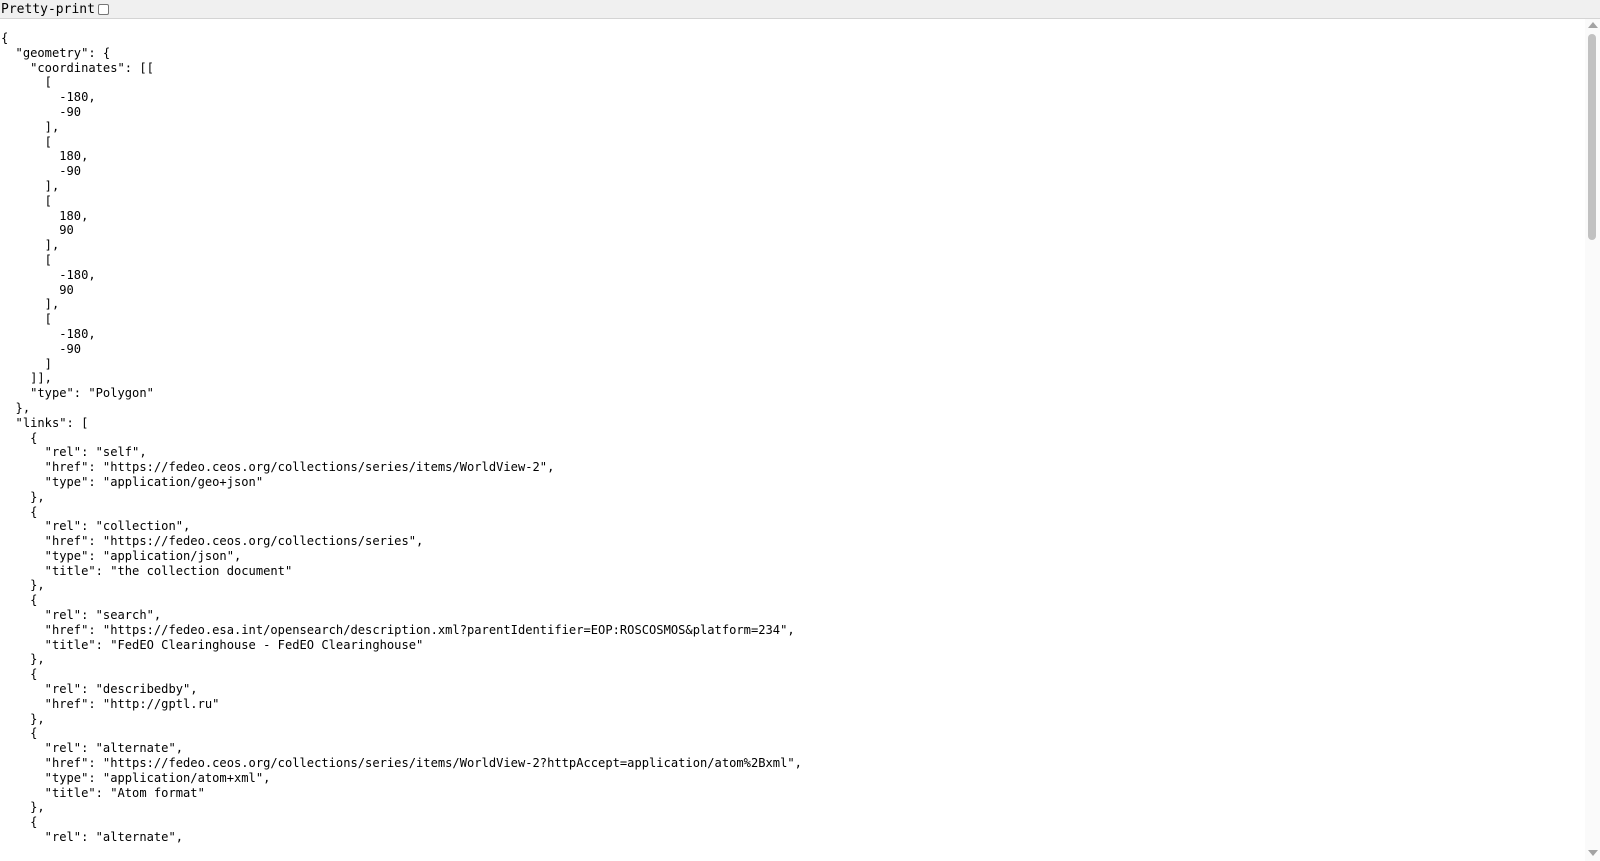 This screenshot has height=861, width=1600. What do you see at coordinates (1593, 853) in the screenshot?
I see `scroll-down-arrow-icon` at bounding box center [1593, 853].